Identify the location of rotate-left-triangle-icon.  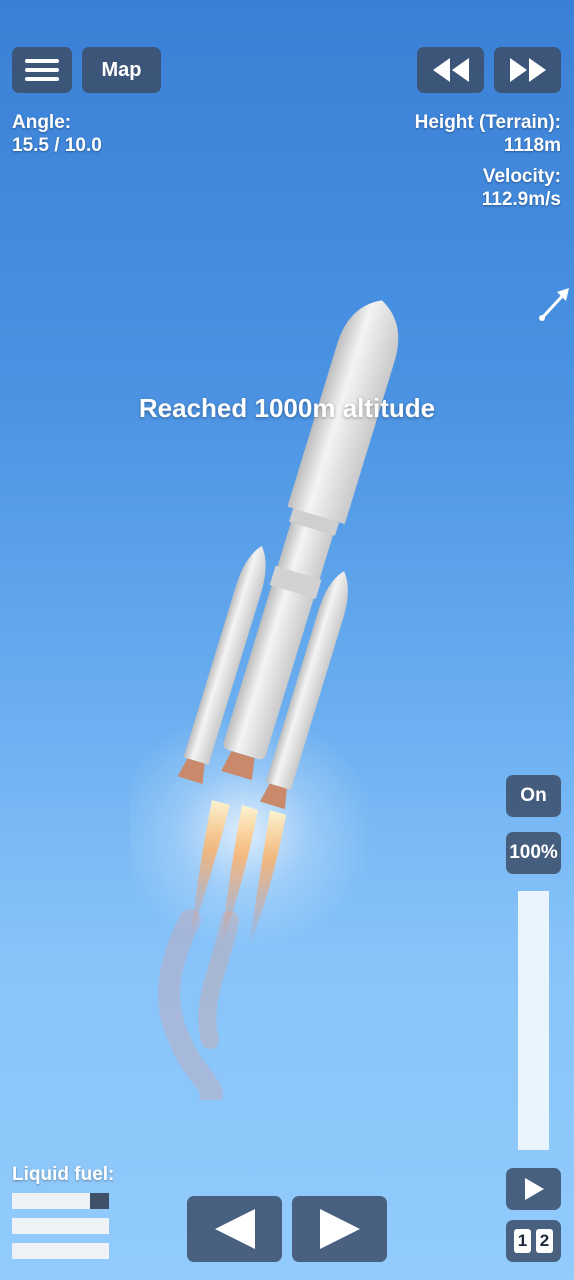
(234, 1229).